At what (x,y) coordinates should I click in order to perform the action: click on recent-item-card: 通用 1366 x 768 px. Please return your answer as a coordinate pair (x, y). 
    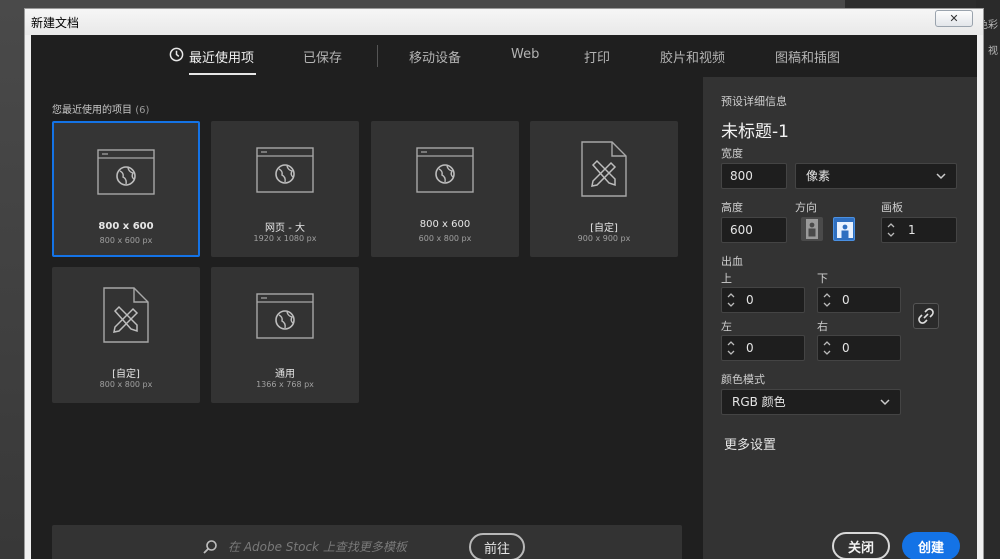
    Looking at the image, I should click on (285, 335).